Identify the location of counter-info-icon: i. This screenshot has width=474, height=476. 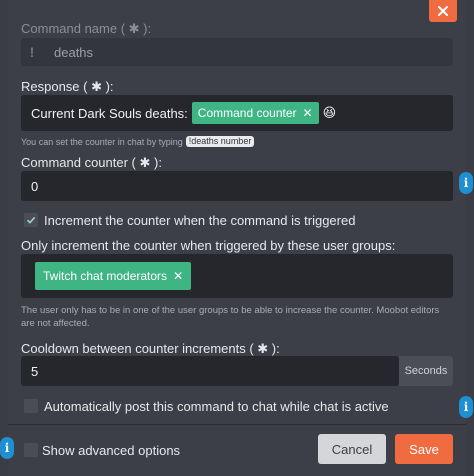
(466, 183).